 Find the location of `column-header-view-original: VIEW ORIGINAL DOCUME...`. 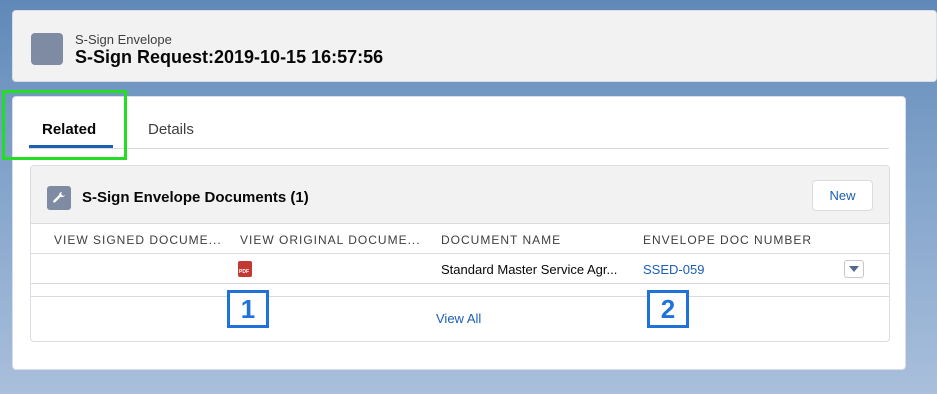

column-header-view-original: VIEW ORIGINAL DOCUME... is located at coordinates (330, 240).